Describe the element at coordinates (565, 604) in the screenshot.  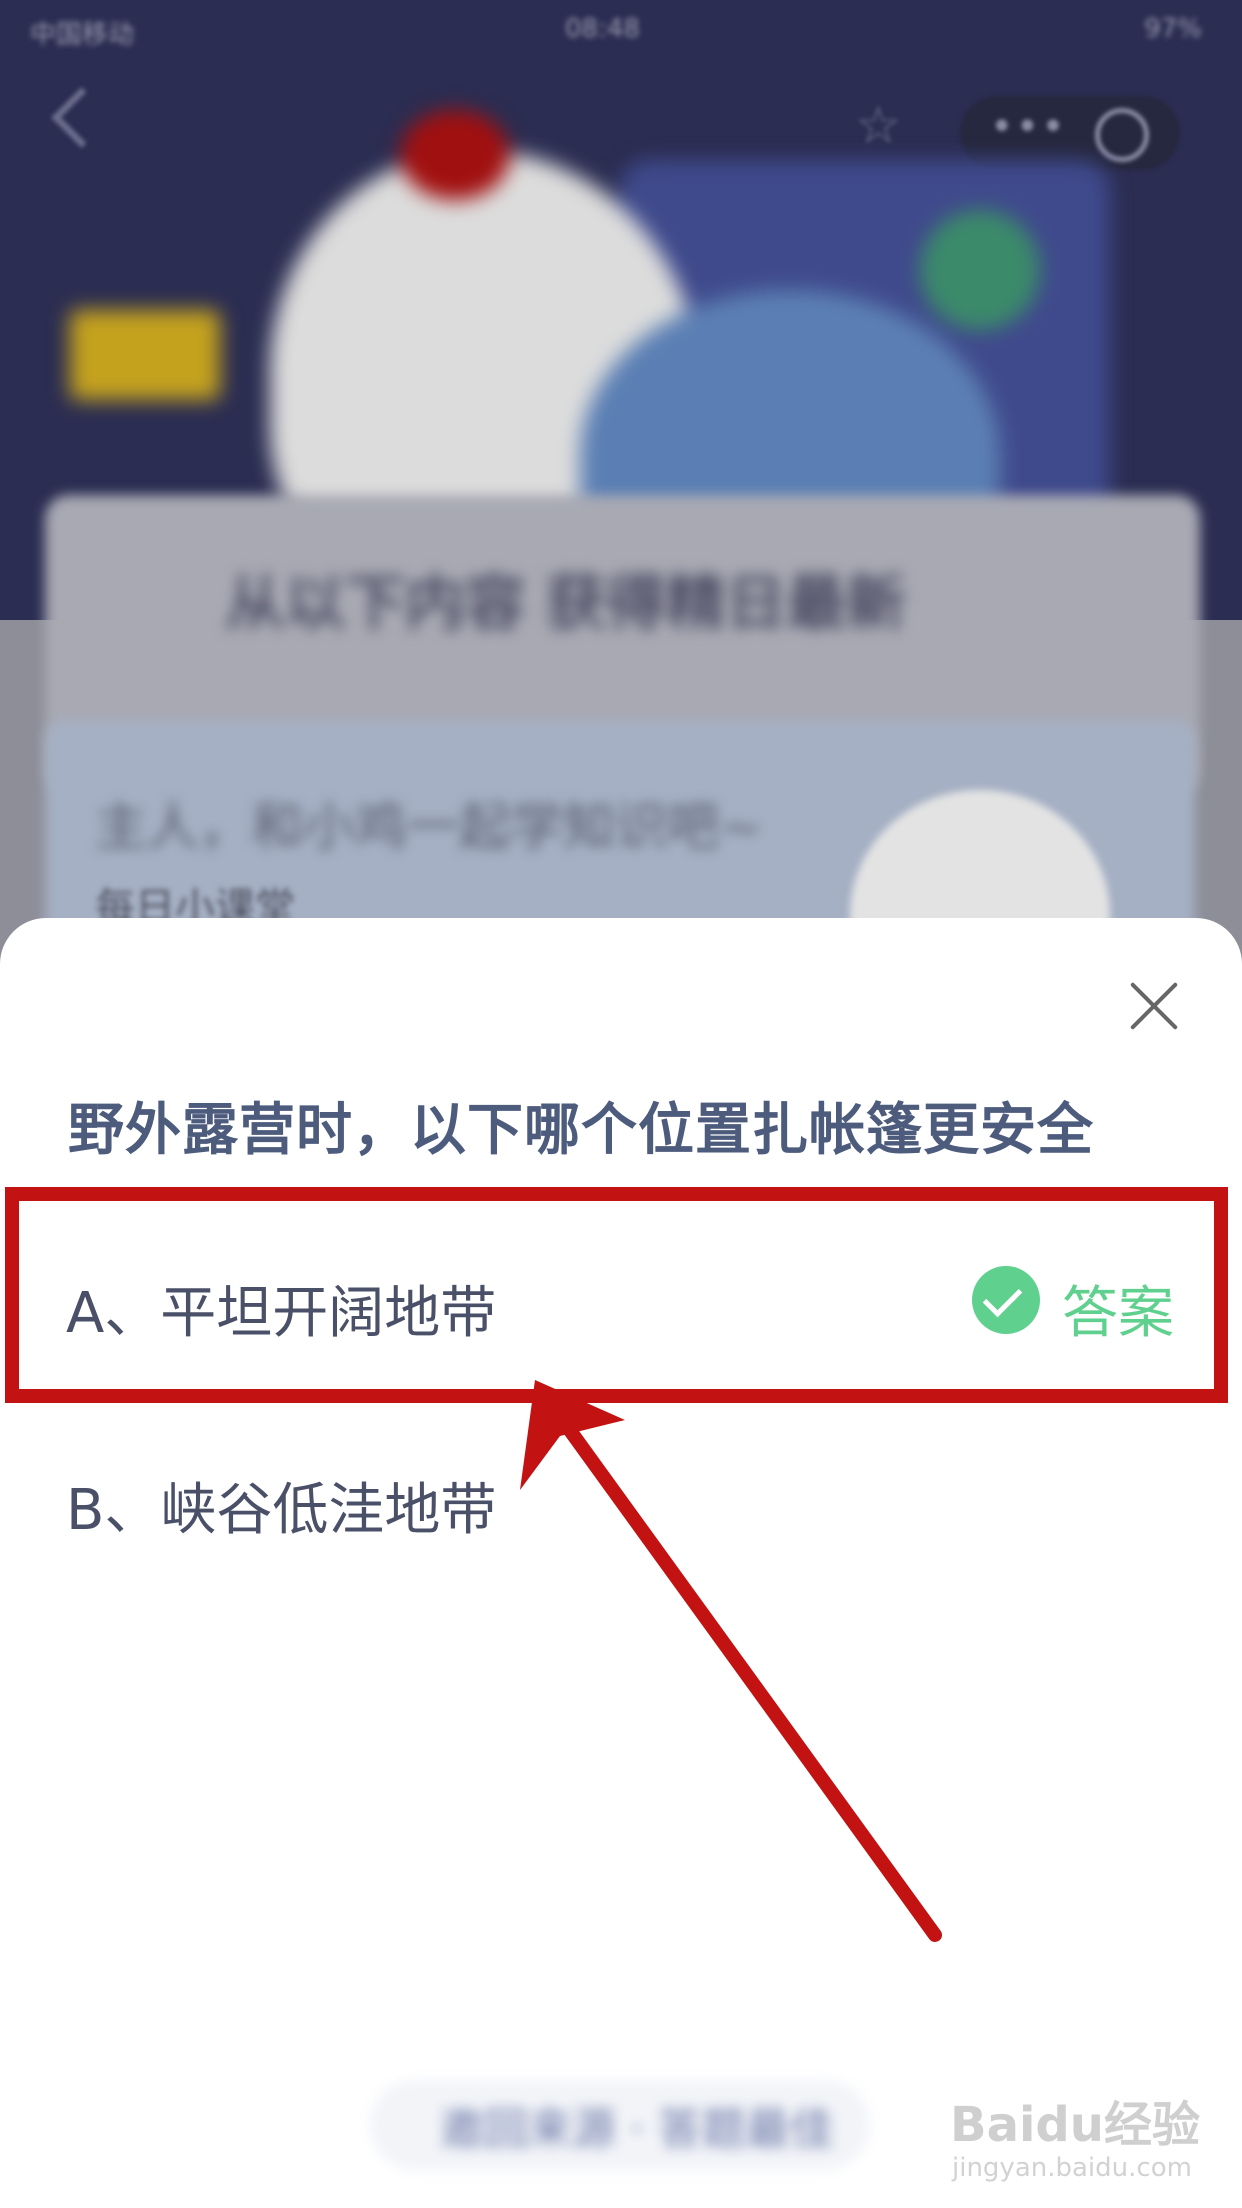
I see `banner-title: 从以下内容 获得精日最新` at that location.